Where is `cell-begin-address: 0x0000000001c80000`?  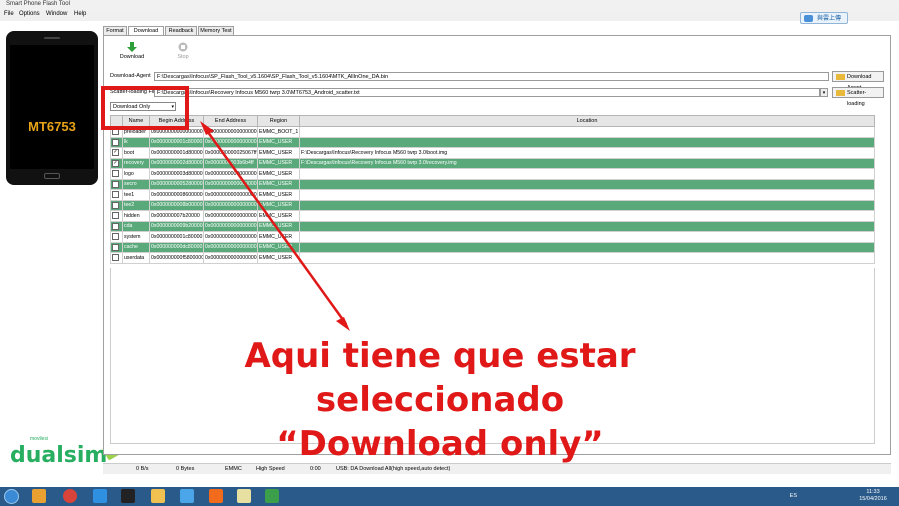 cell-begin-address: 0x0000000001c80000 is located at coordinates (176, 142).